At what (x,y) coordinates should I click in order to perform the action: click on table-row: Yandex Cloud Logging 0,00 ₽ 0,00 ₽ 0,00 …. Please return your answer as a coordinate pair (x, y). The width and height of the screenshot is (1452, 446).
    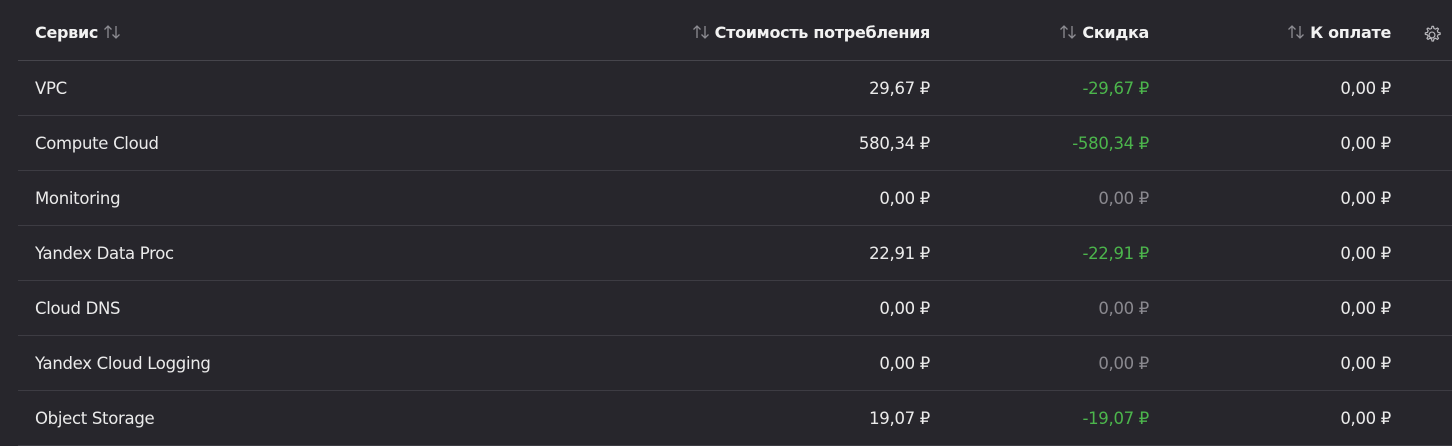
    Looking at the image, I should click on (735, 363).